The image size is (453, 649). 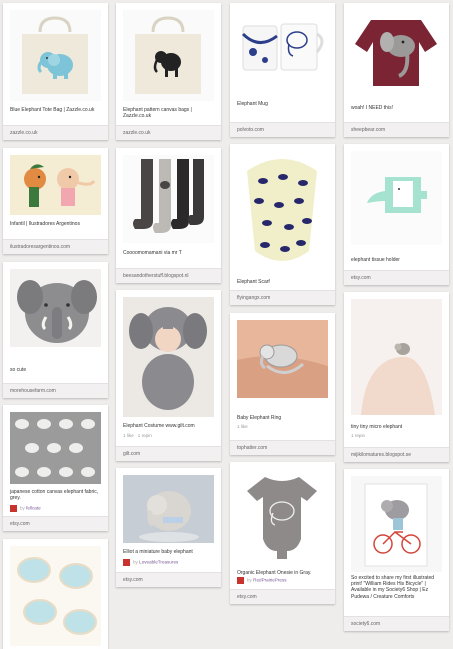 What do you see at coordinates (156, 276) in the screenshot?
I see `pin-source: beesandotherstuff.blogspot.nl` at bounding box center [156, 276].